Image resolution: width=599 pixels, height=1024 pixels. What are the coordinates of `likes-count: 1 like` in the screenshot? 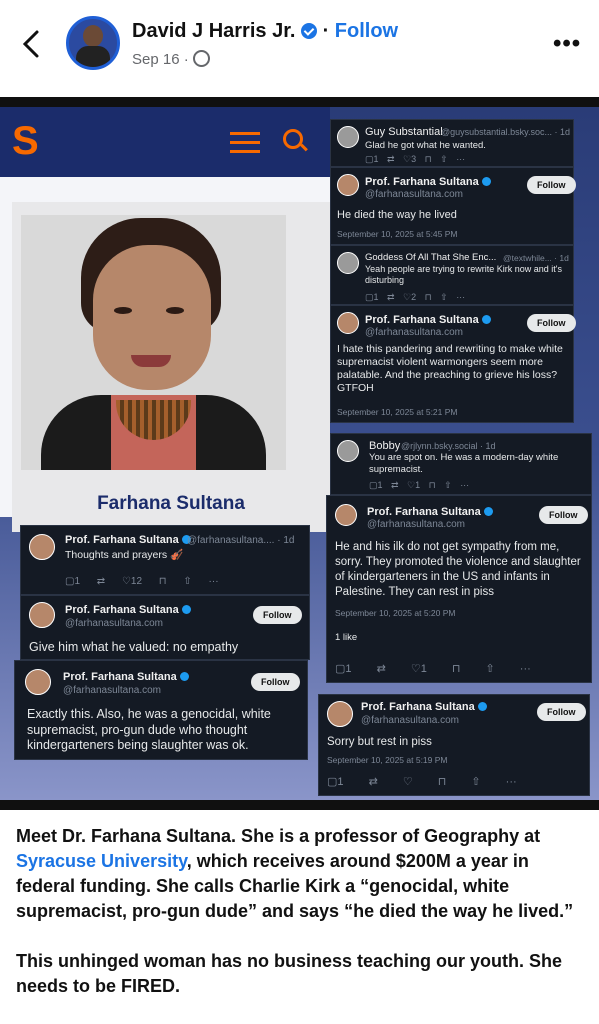 It's located at (346, 637).